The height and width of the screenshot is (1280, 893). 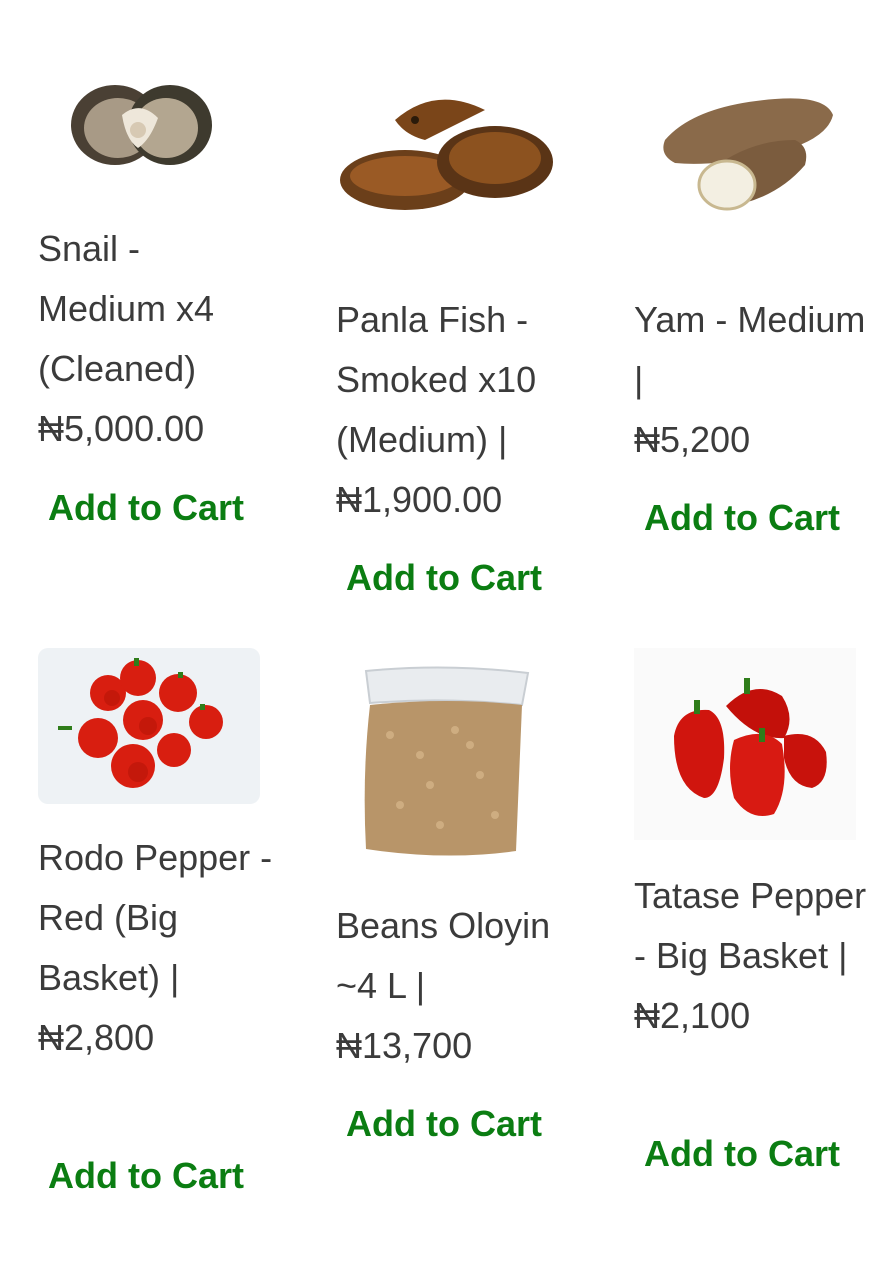 I want to click on product-name-rodo-pepper: Rodo Pepper - Red (Big Basket) | ₦2,800, so click(x=158, y=948).